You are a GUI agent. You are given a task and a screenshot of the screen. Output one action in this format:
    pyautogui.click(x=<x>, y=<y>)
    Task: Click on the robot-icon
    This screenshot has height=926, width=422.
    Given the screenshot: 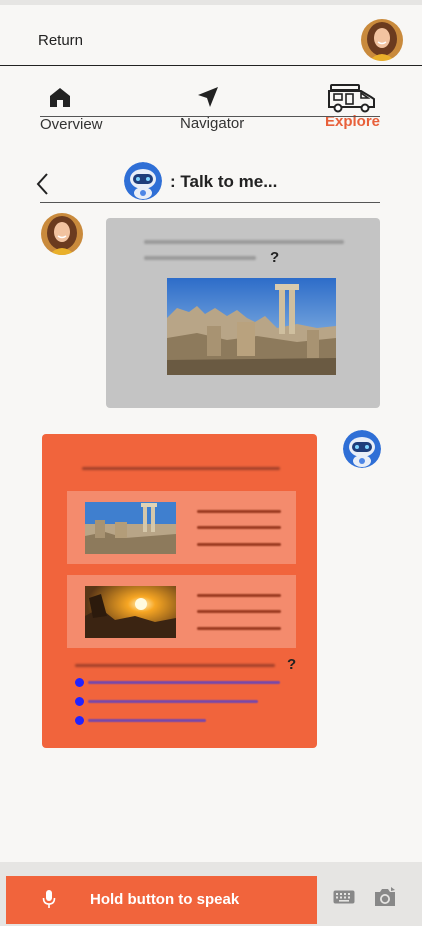 What is the action you would take?
    pyautogui.click(x=143, y=181)
    